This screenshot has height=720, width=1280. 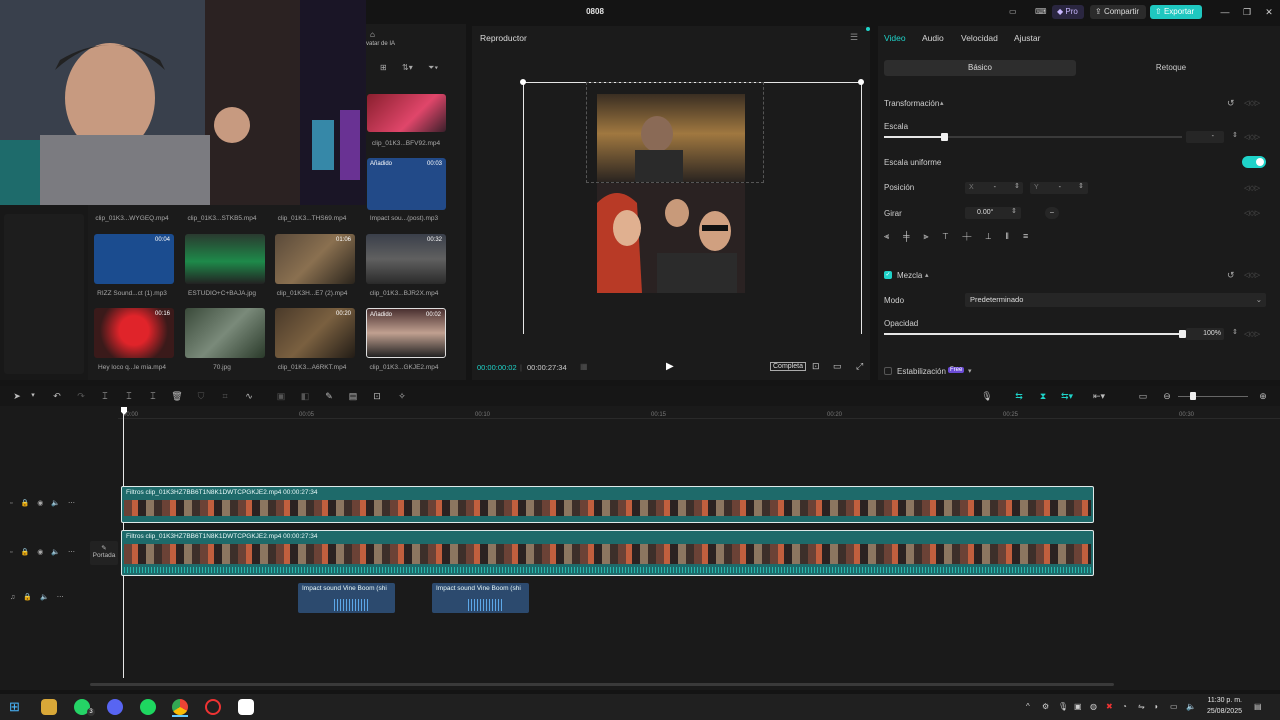 I want to click on chevron-down-icon: ▾, so click(x=33, y=396).